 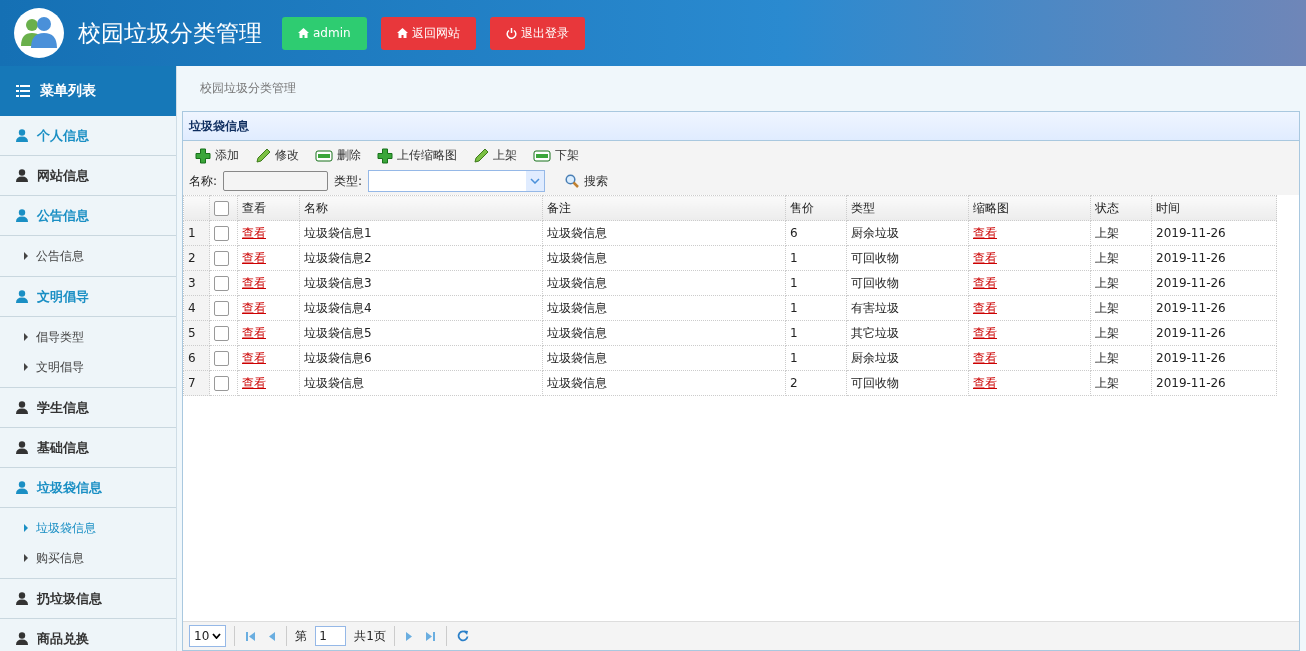 What do you see at coordinates (88, 599) in the screenshot?
I see `menu-group: 扔垃圾信息` at bounding box center [88, 599].